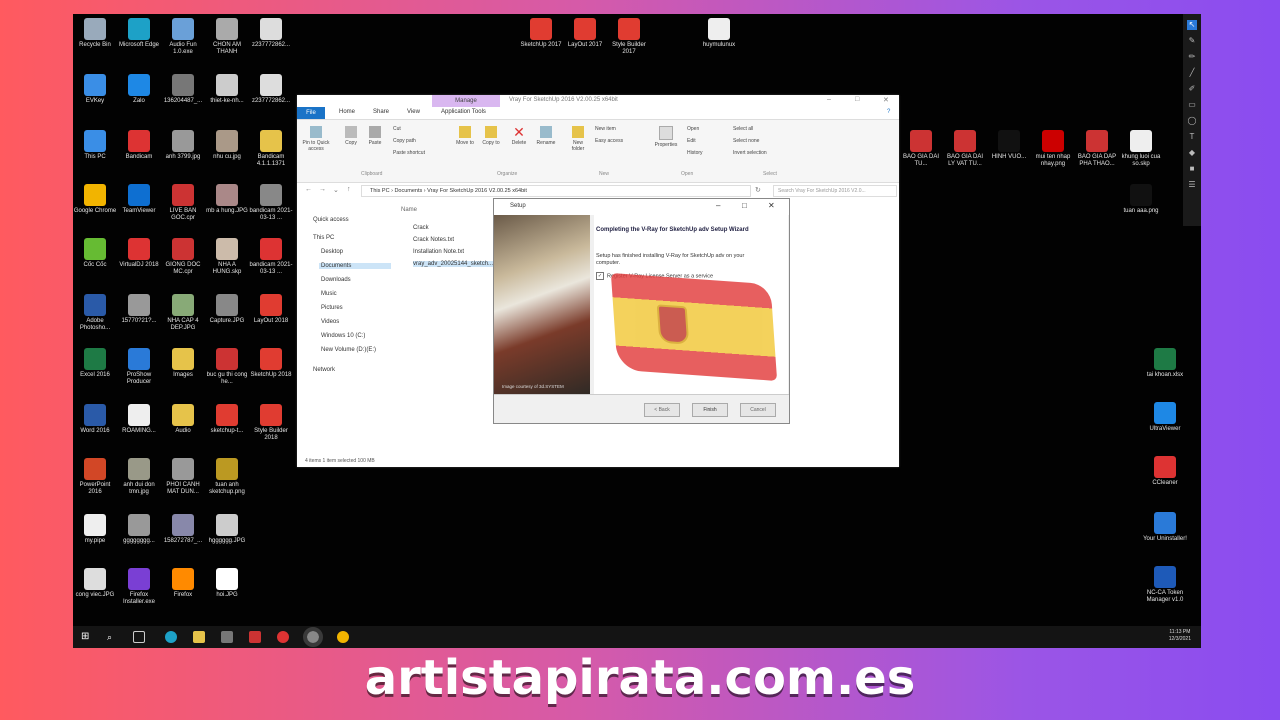  What do you see at coordinates (605, 129) in the screenshot?
I see `new-item-button: New item` at bounding box center [605, 129].